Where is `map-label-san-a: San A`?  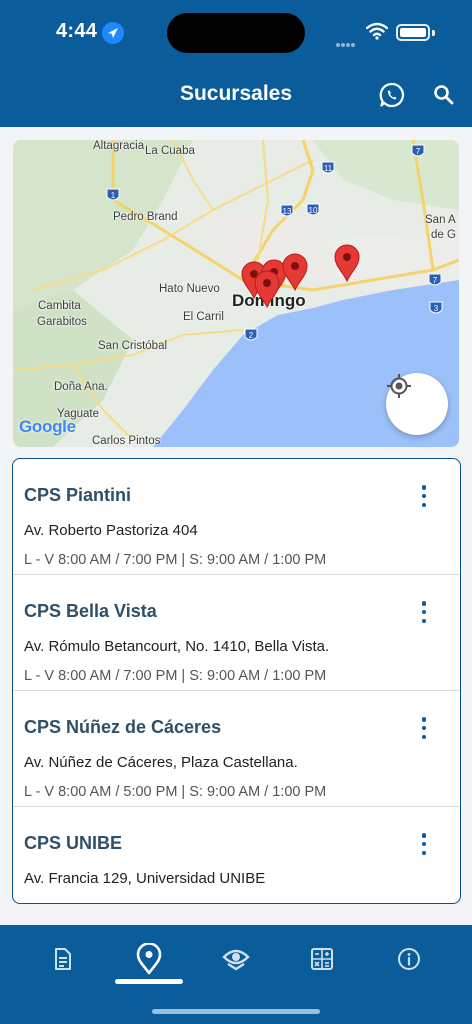 map-label-san-a: San A is located at coordinates (440, 220).